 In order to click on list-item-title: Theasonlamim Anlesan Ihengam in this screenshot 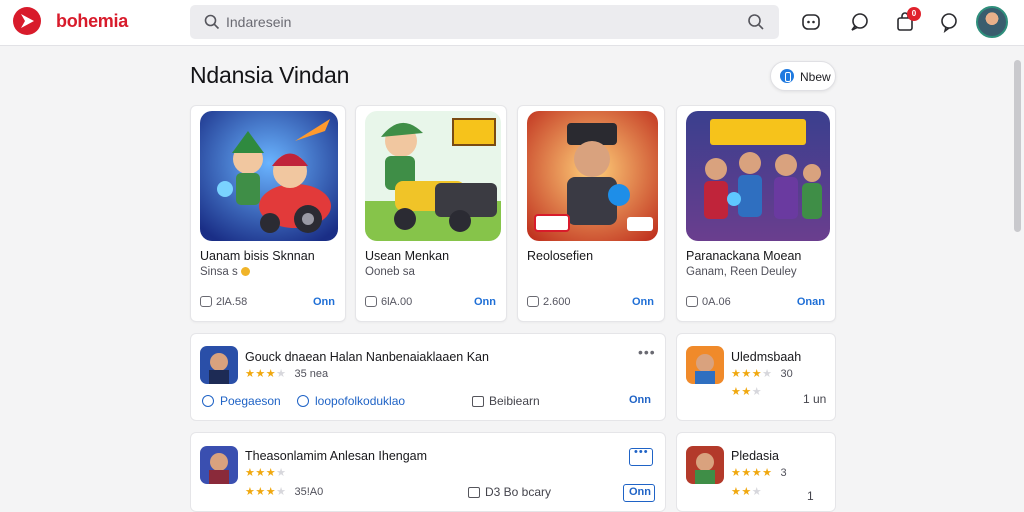, I will do `click(336, 456)`.